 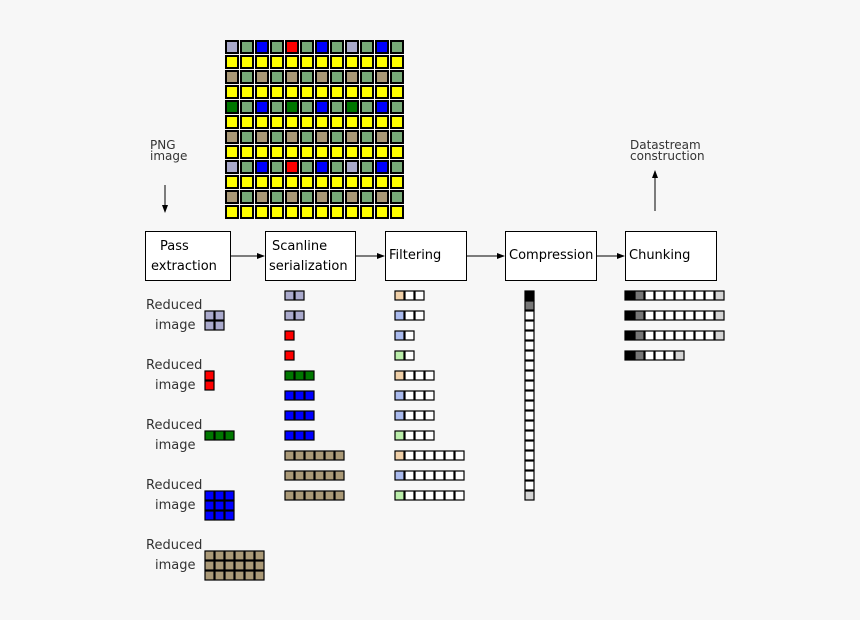 What do you see at coordinates (314, 395) in the screenshot?
I see `serialized-scanlines` at bounding box center [314, 395].